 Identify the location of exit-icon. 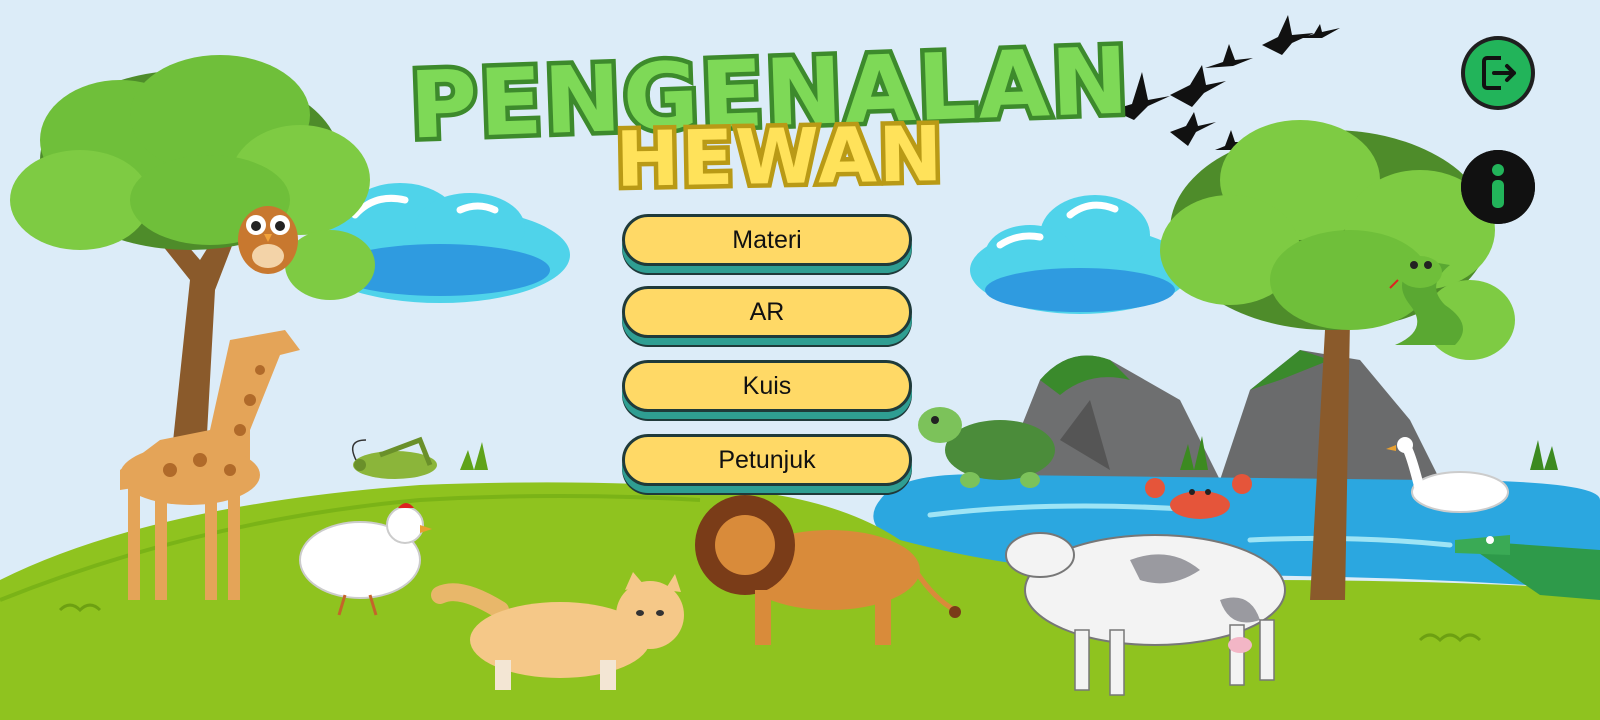
(1498, 73).